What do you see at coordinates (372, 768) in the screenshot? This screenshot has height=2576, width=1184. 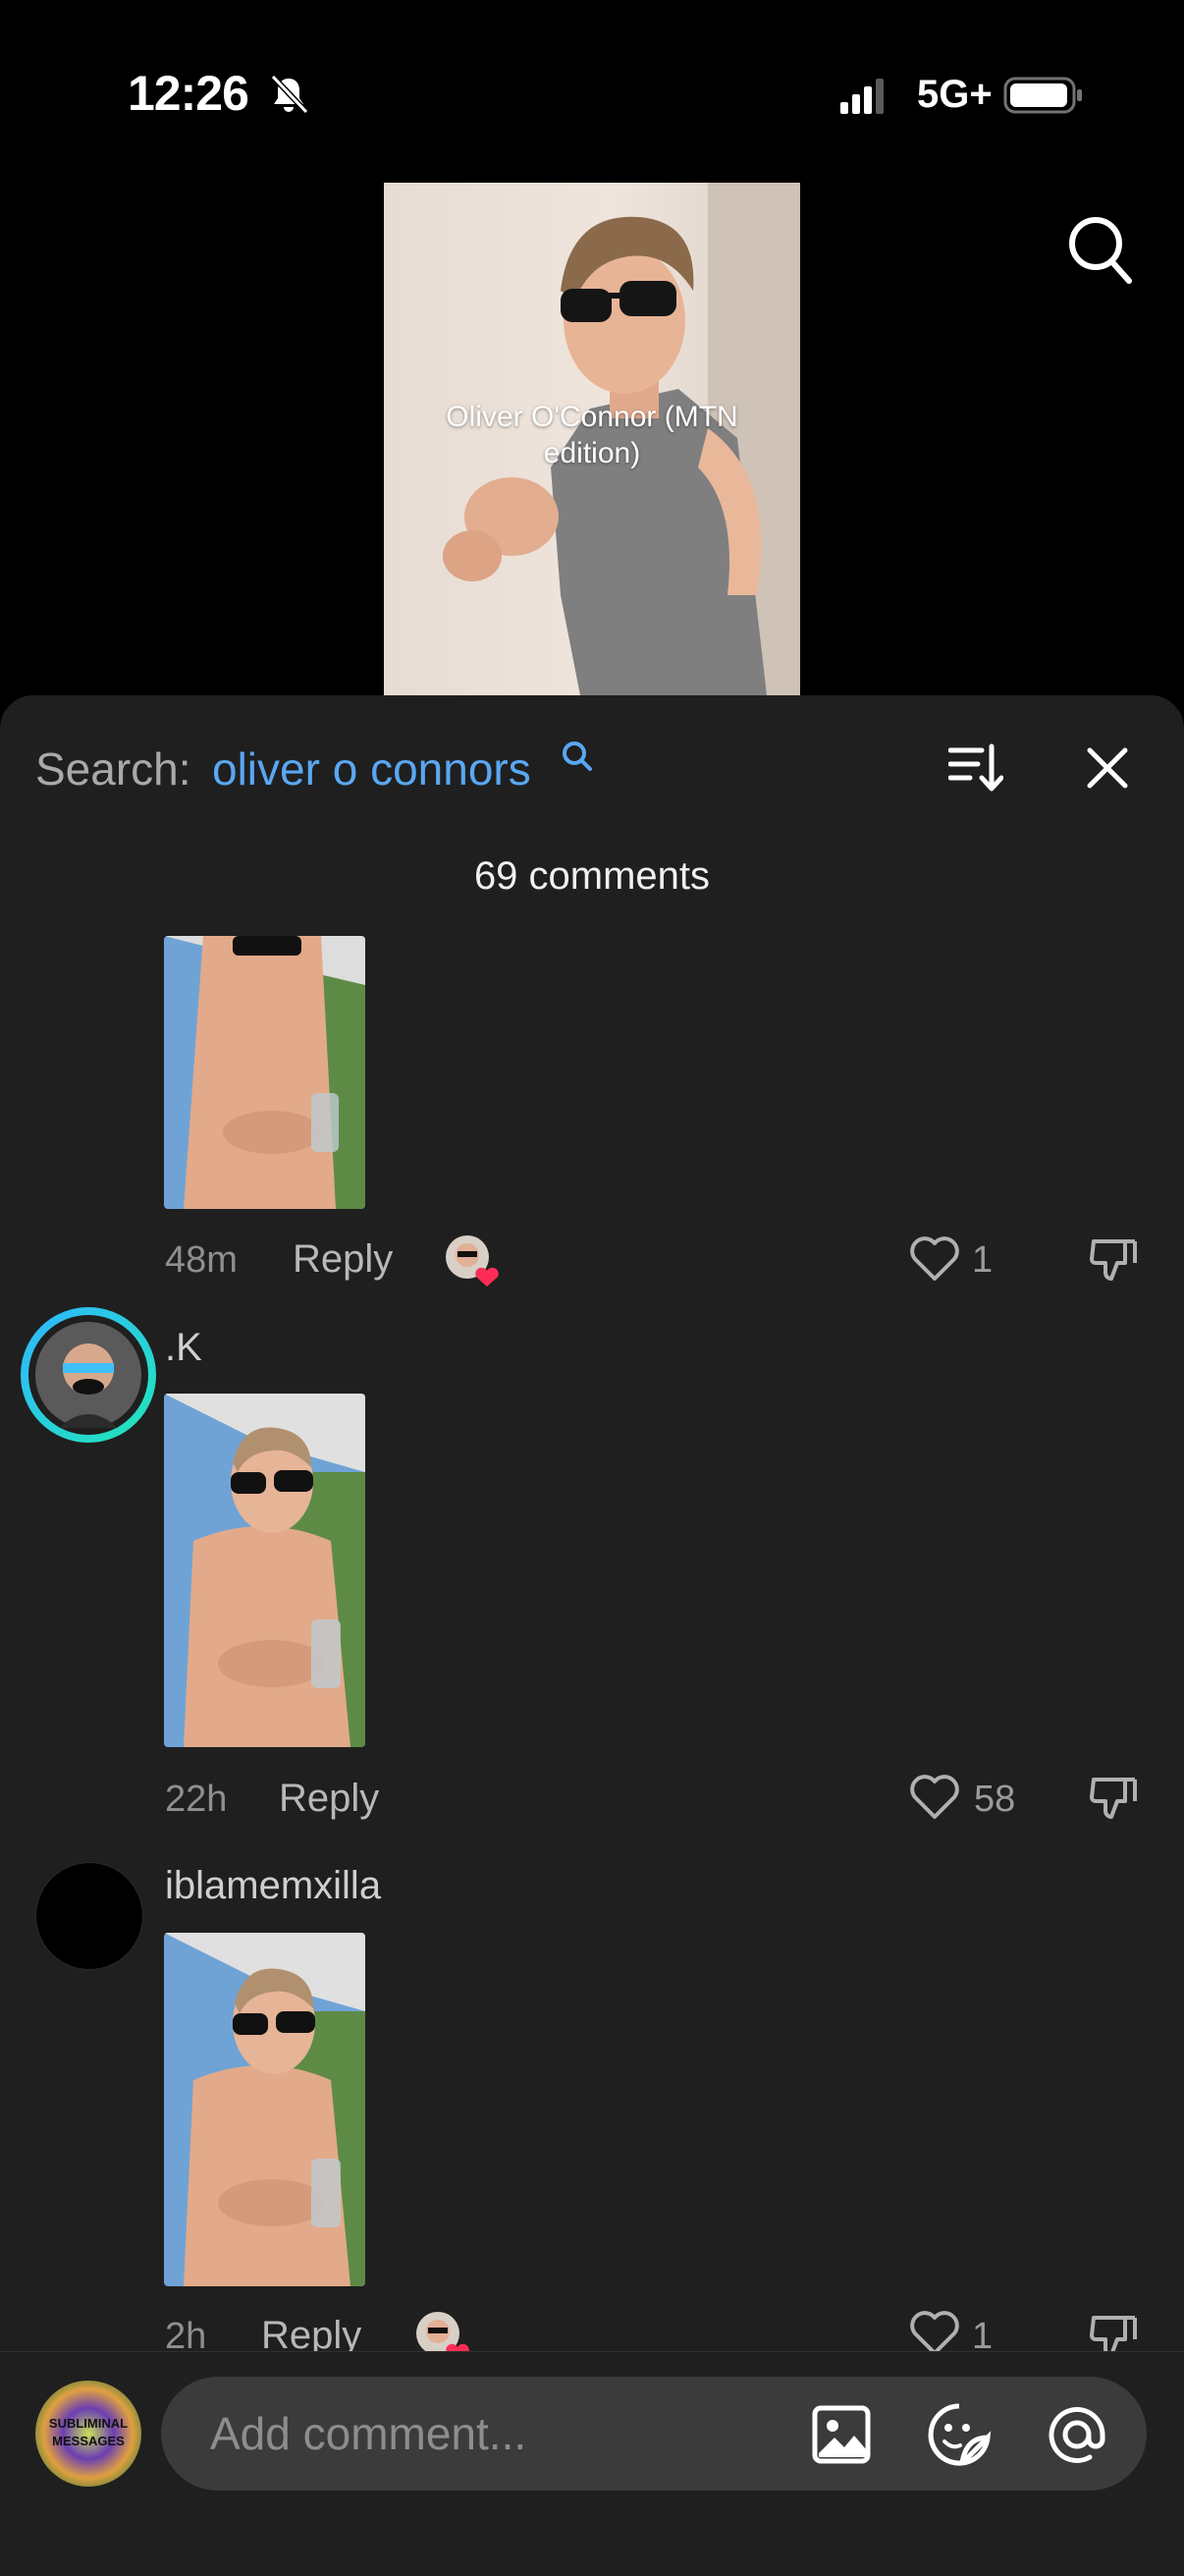 I see `search-query-link: oliver o connors` at bounding box center [372, 768].